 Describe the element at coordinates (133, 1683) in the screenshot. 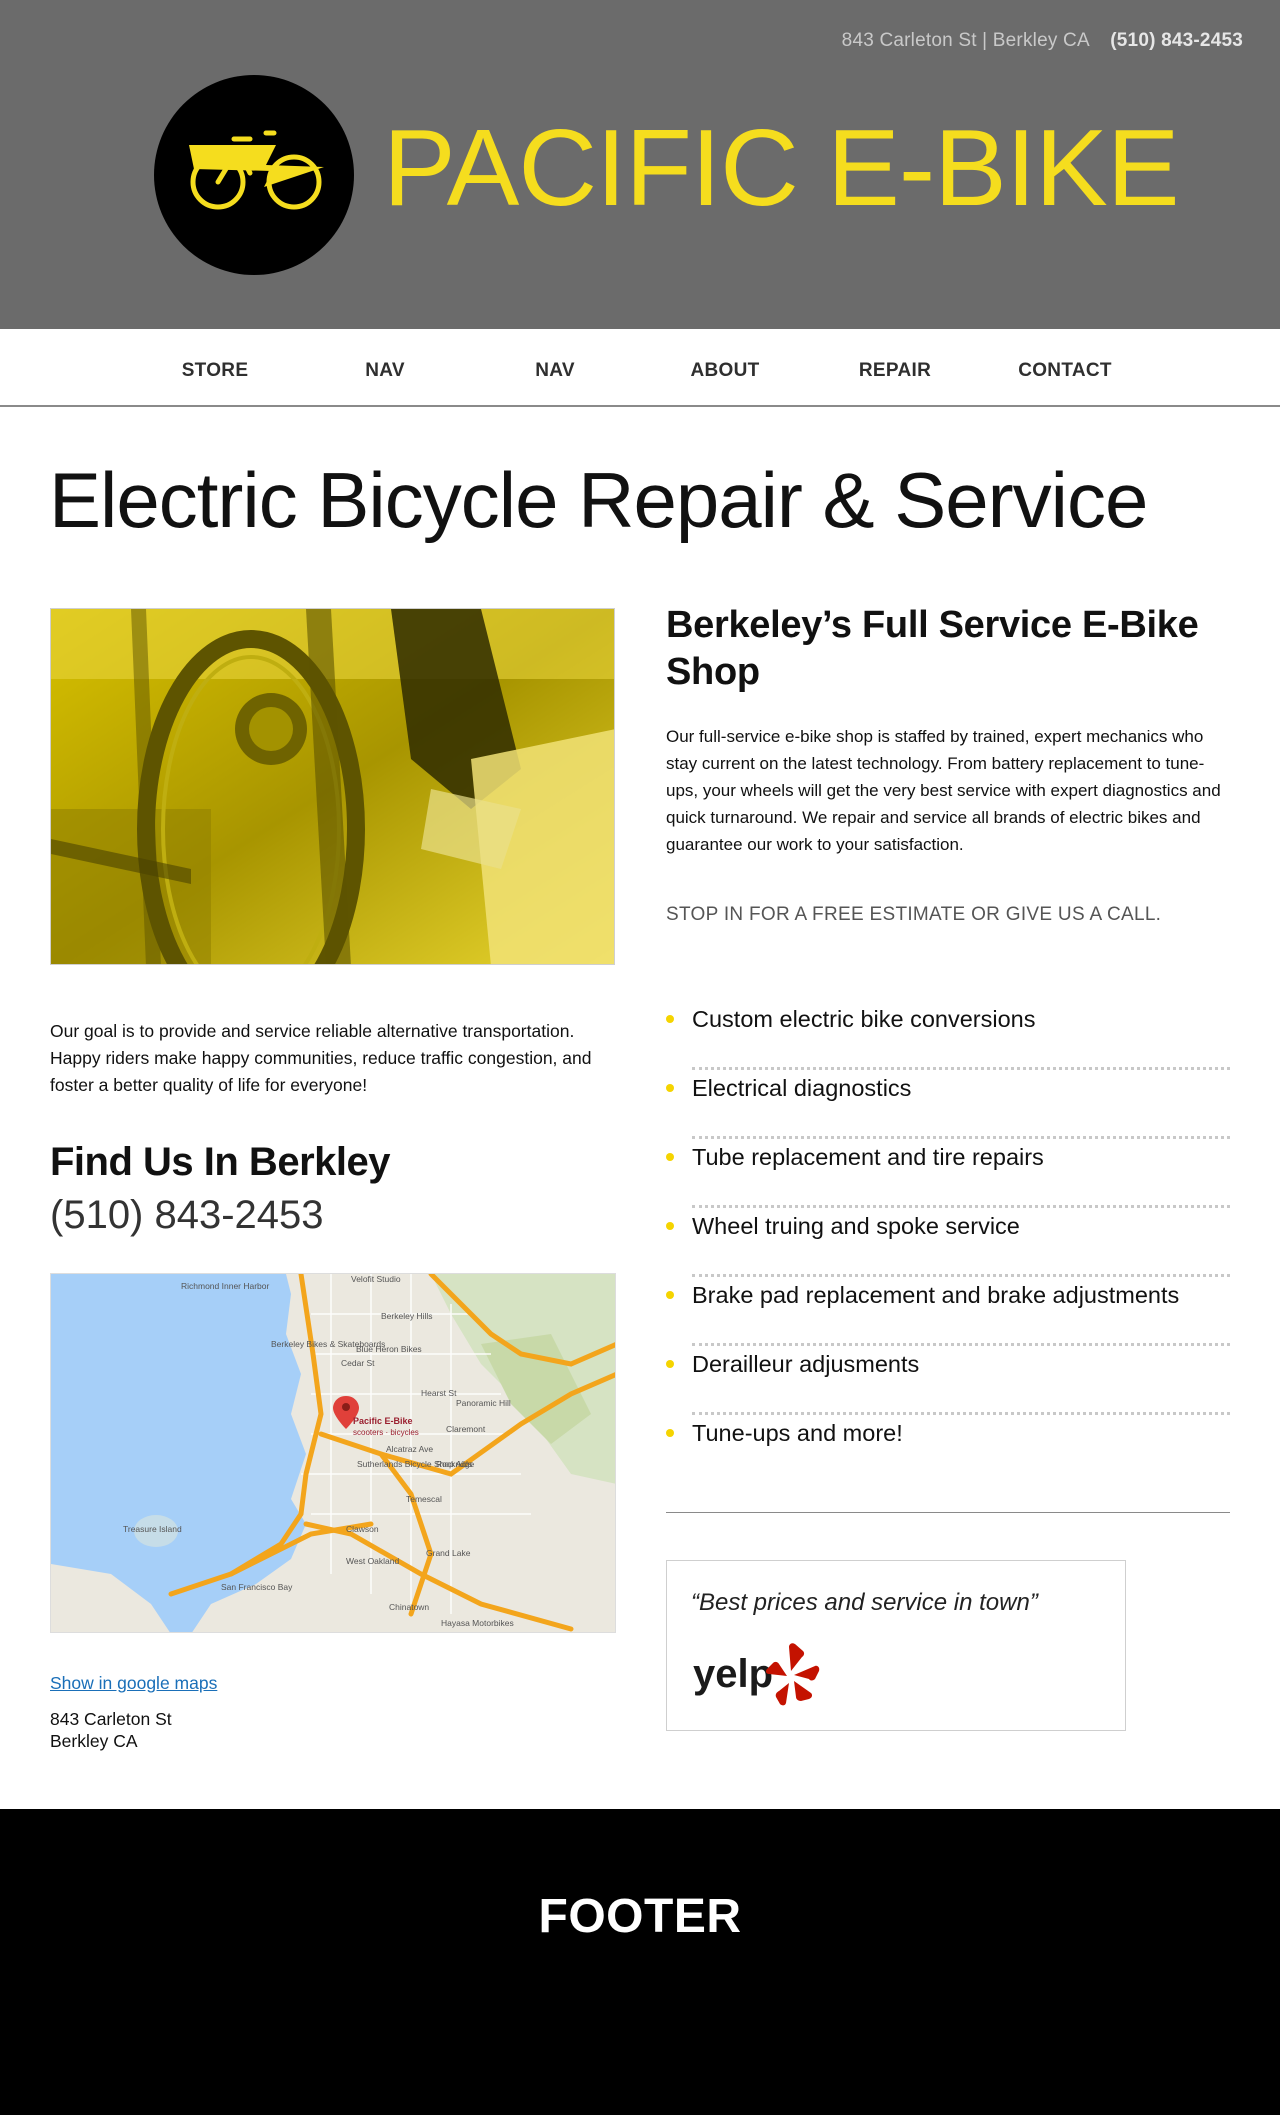

I see `show-in-google-maps-link: Show in google maps` at that location.